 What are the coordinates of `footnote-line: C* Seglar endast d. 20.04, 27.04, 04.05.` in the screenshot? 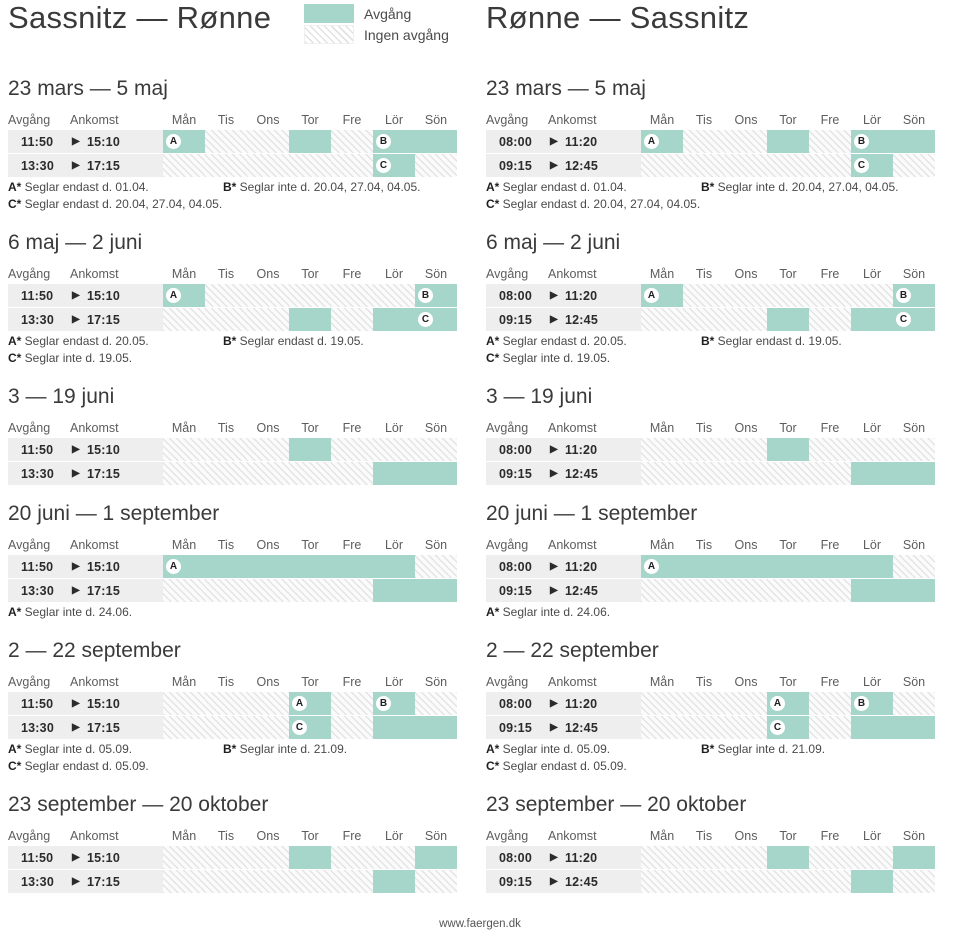 It's located at (241, 205).